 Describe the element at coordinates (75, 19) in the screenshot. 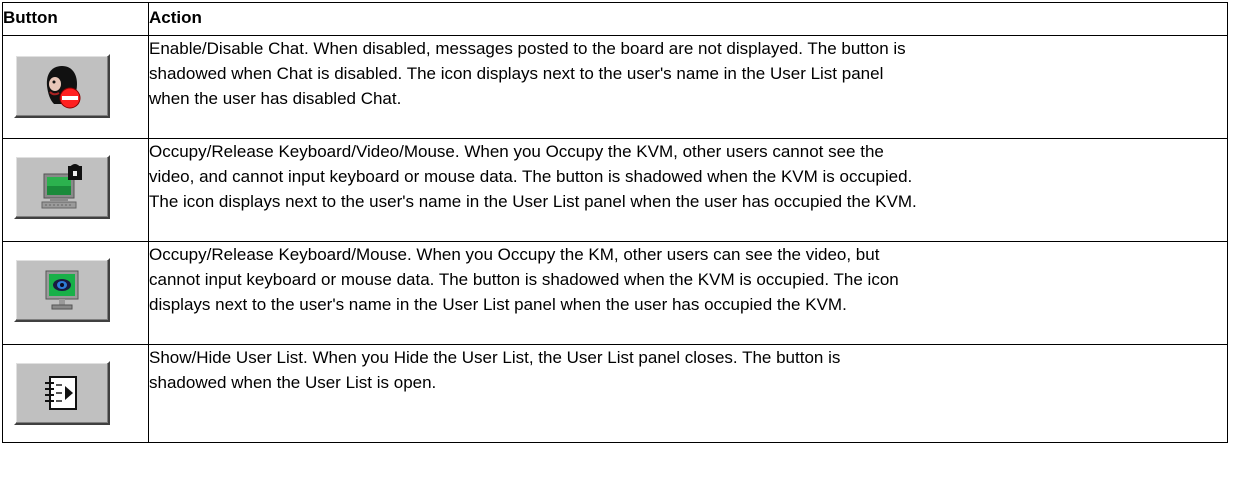

I see `header-button: Button` at that location.